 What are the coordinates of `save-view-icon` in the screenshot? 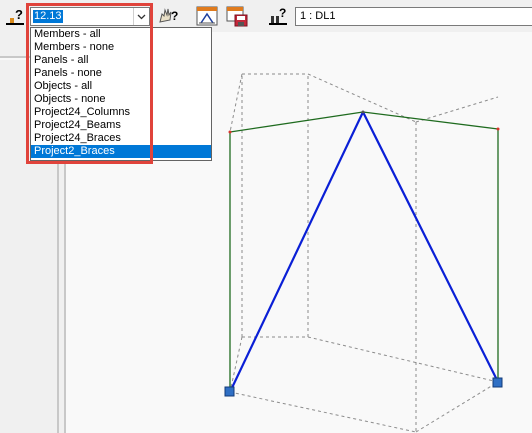 It's located at (237, 16).